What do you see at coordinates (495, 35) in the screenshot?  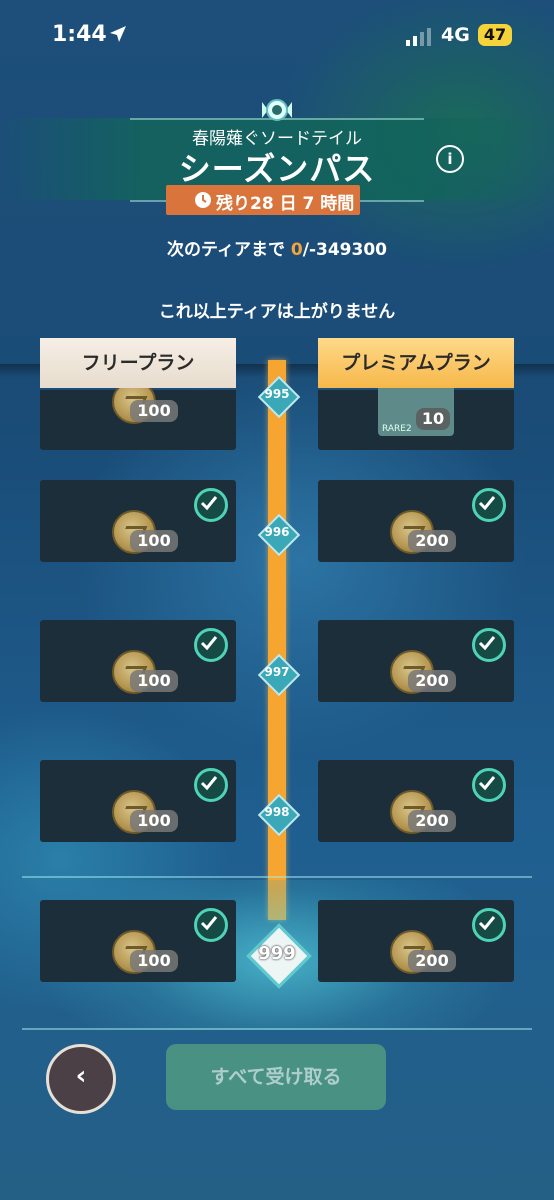 I see `battery-indicator: 47` at bounding box center [495, 35].